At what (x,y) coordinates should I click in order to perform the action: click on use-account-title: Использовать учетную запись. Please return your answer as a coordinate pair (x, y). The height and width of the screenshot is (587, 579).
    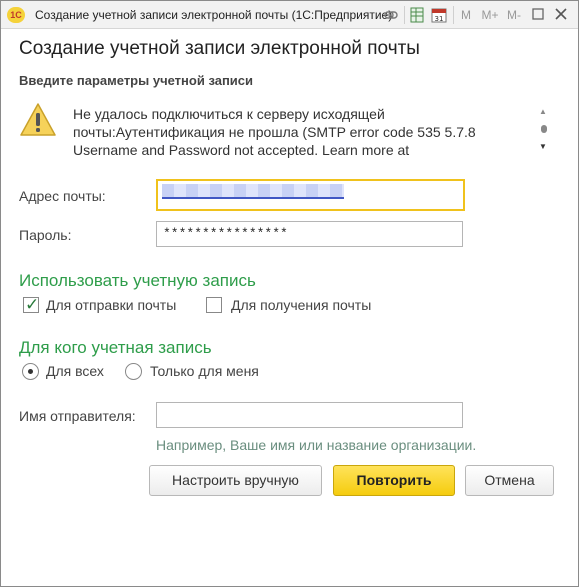
    Looking at the image, I should click on (137, 280).